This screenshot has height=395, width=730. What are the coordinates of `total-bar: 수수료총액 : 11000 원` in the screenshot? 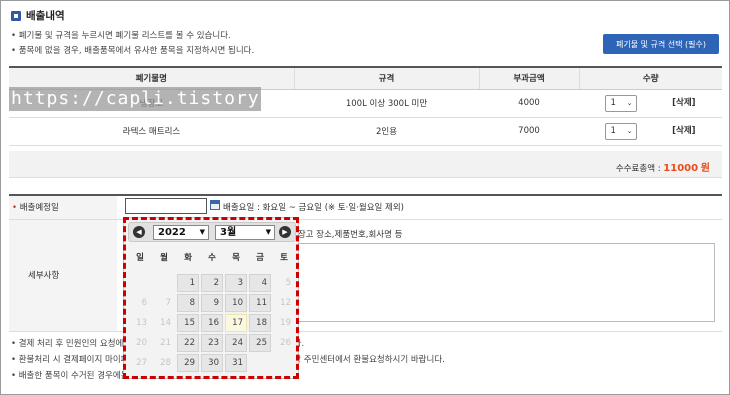 It's located at (365, 164).